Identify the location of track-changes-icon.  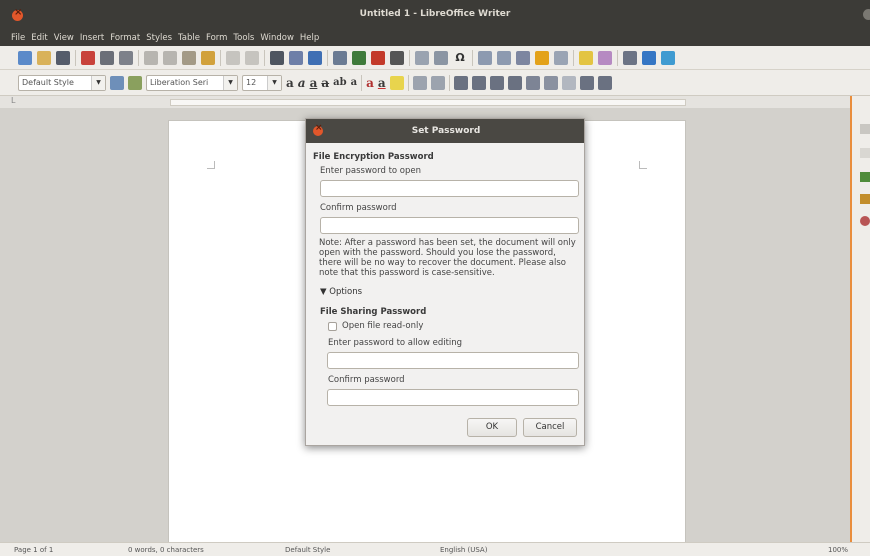
(605, 57).